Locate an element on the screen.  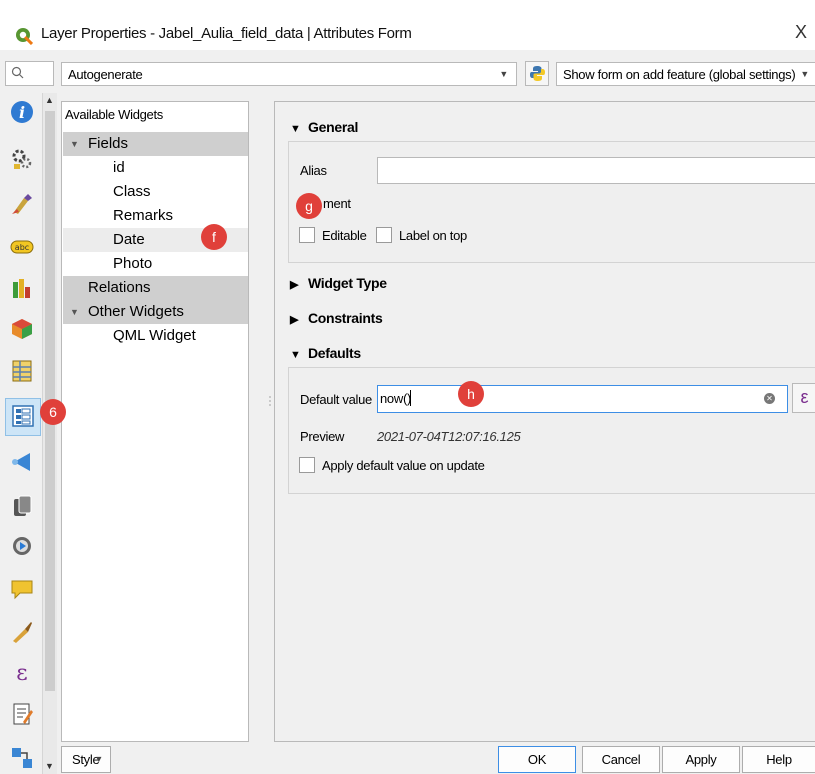
python-icon is located at coordinates (537, 73).